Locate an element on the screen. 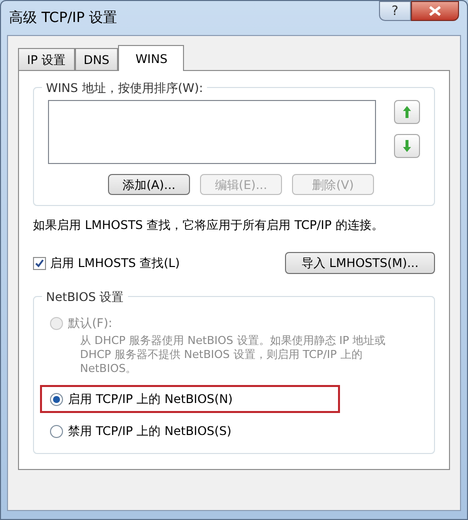 The width and height of the screenshot is (468, 520). move-up-button is located at coordinates (407, 112).